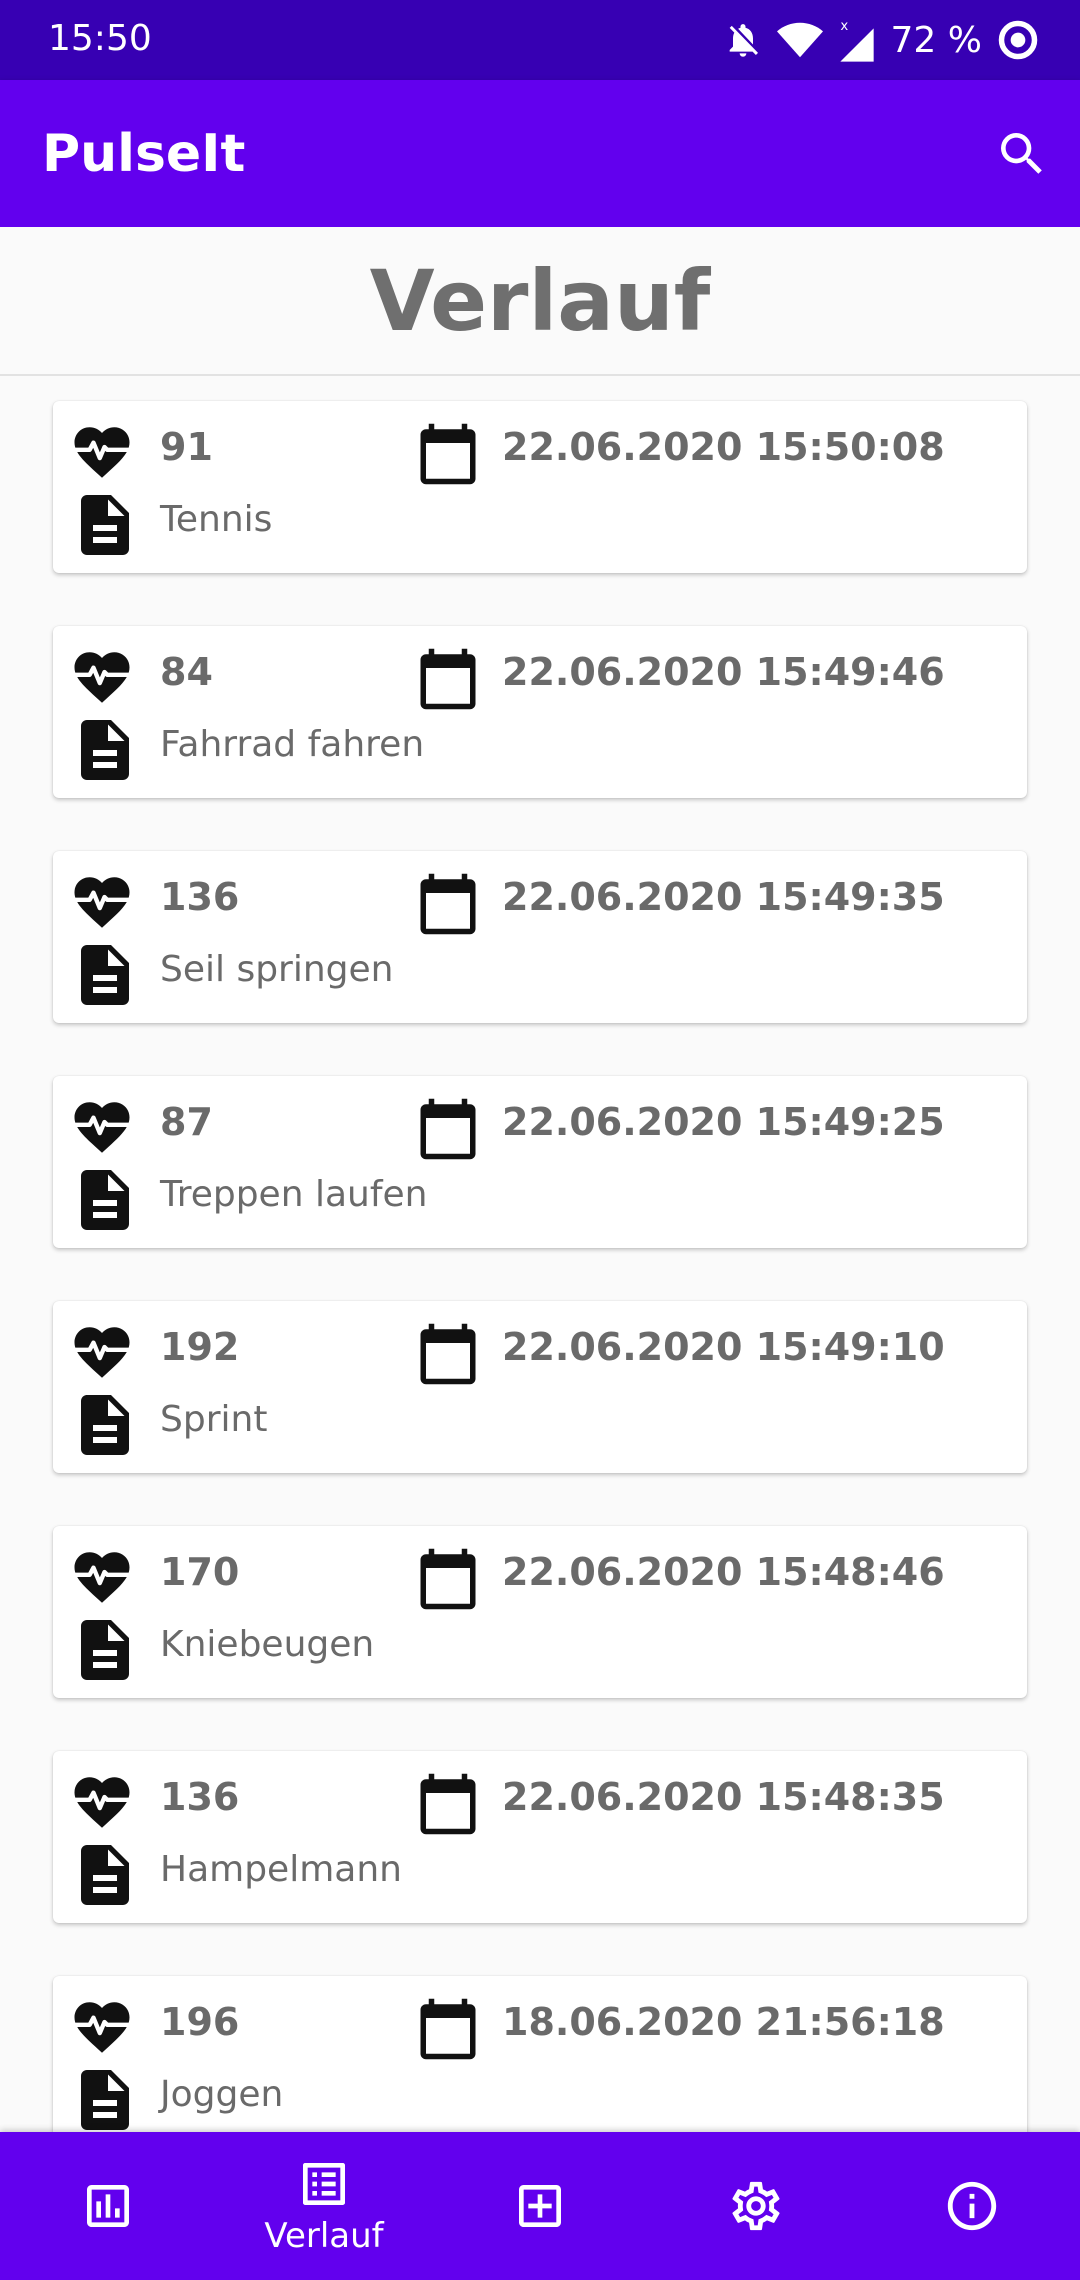  Describe the element at coordinates (540, 2054) in the screenshot. I see `history-entry-card: 196 18.06.2020 21:56:18 Joggen` at that location.